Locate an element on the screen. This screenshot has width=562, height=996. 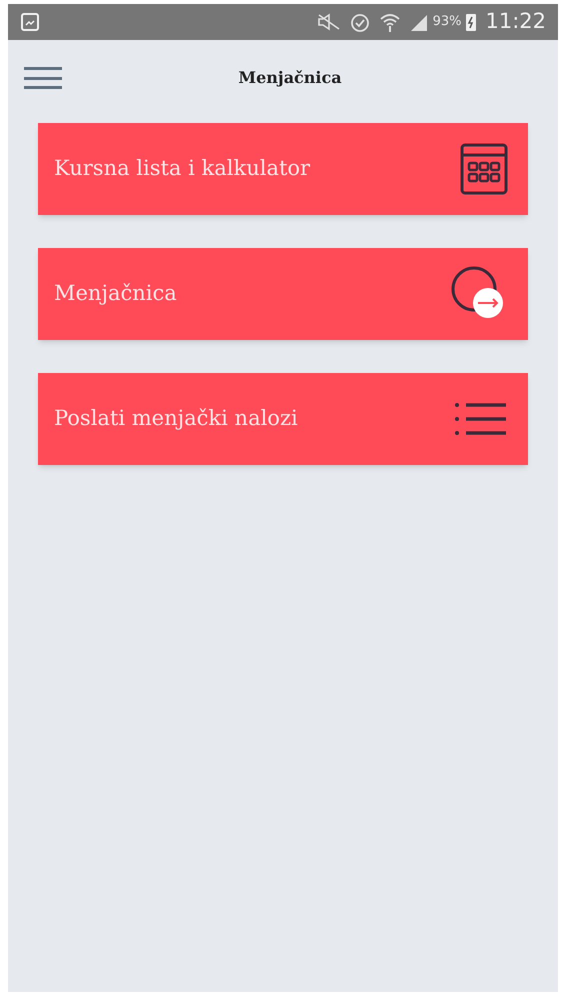
wifi-icon is located at coordinates (389, 22).